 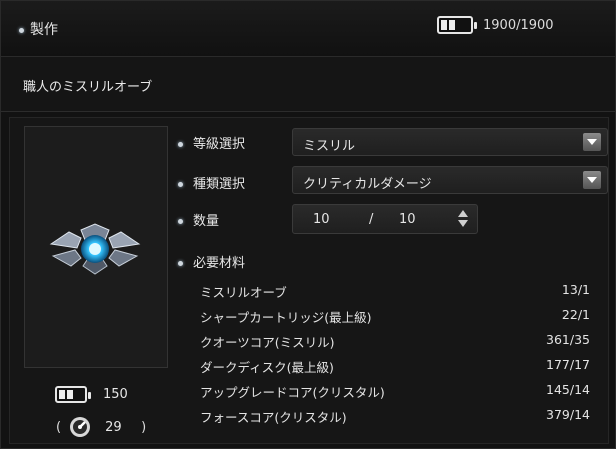 What do you see at coordinates (367, 184) in the screenshot?
I see `type-select-value: クリティカルダメージ` at bounding box center [367, 184].